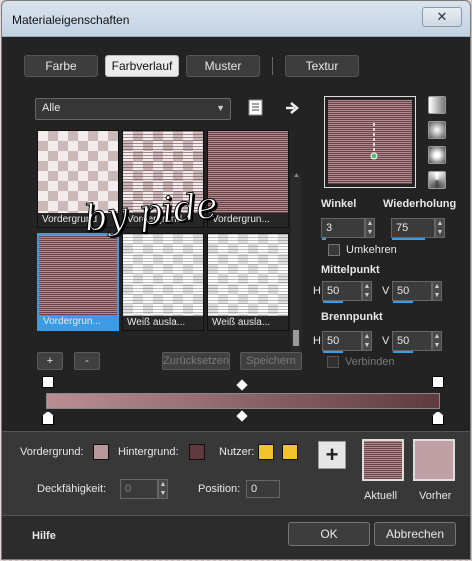 This screenshot has height=561, width=472. What do you see at coordinates (412, 292) in the screenshot?
I see `center-v-input: 50` at bounding box center [412, 292].